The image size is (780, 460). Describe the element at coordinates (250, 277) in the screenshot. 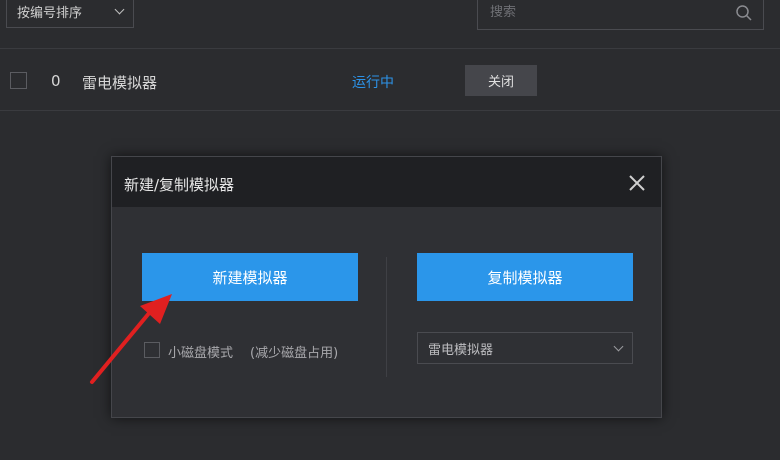

I see `new-emulator-button: 新建模拟器` at that location.